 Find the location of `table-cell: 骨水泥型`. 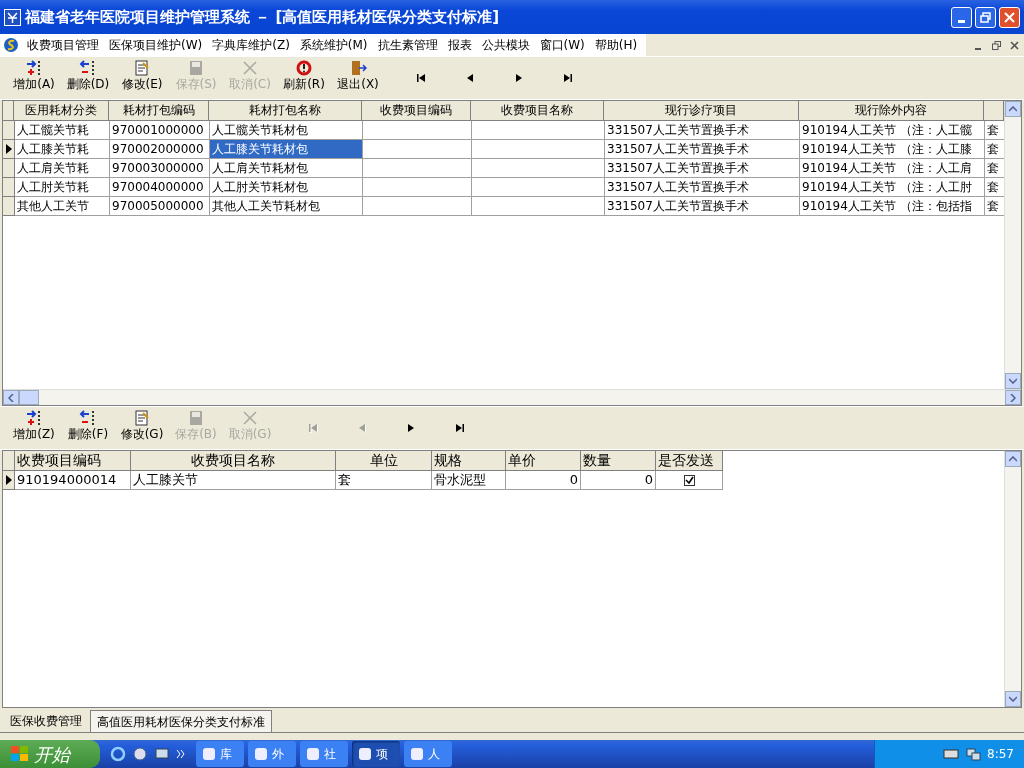

table-cell: 骨水泥型 is located at coordinates (469, 480).